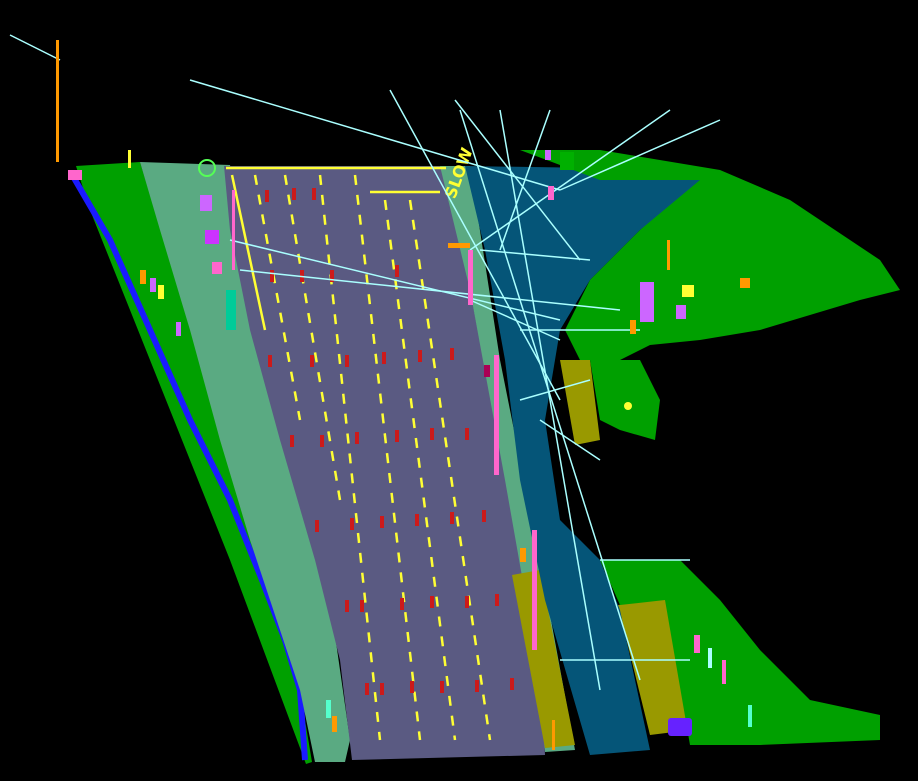  What do you see at coordinates (647, 302) in the screenshot?
I see `object-purple` at bounding box center [647, 302].